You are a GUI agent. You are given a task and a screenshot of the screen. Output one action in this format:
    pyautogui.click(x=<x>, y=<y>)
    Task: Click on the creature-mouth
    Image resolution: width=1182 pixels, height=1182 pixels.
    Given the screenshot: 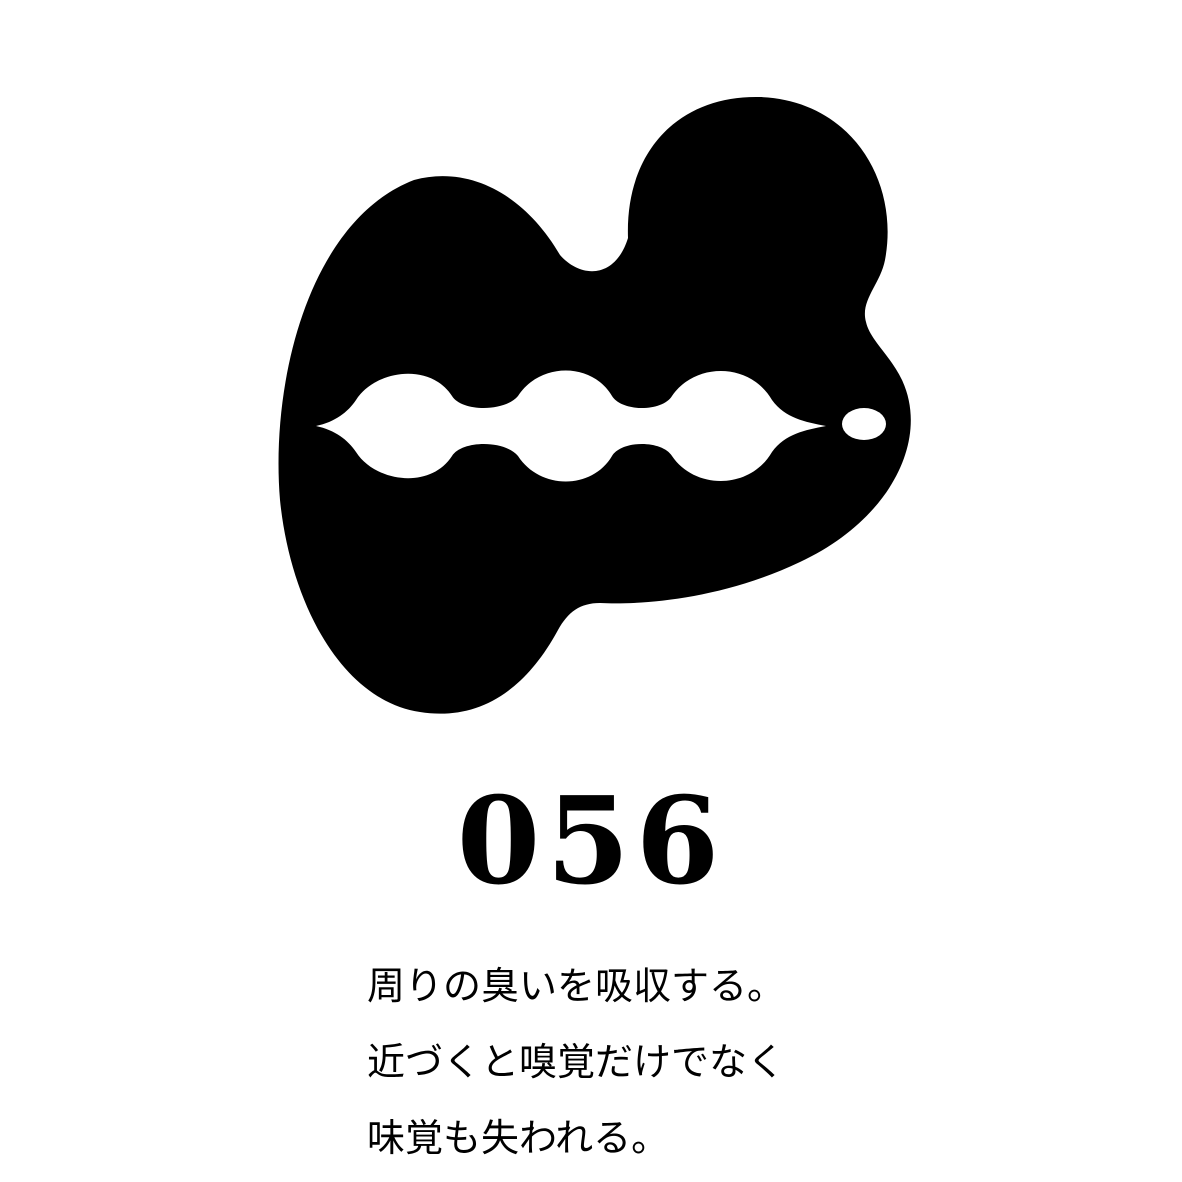 What is the action you would take?
    pyautogui.click(x=571, y=426)
    